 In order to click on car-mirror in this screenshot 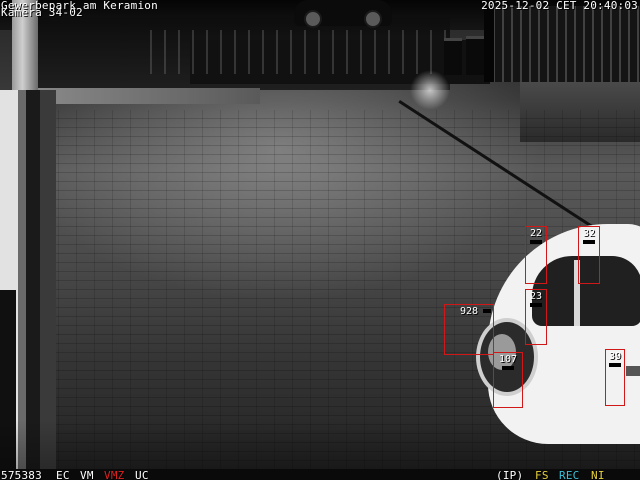, I will do `click(633, 371)`.